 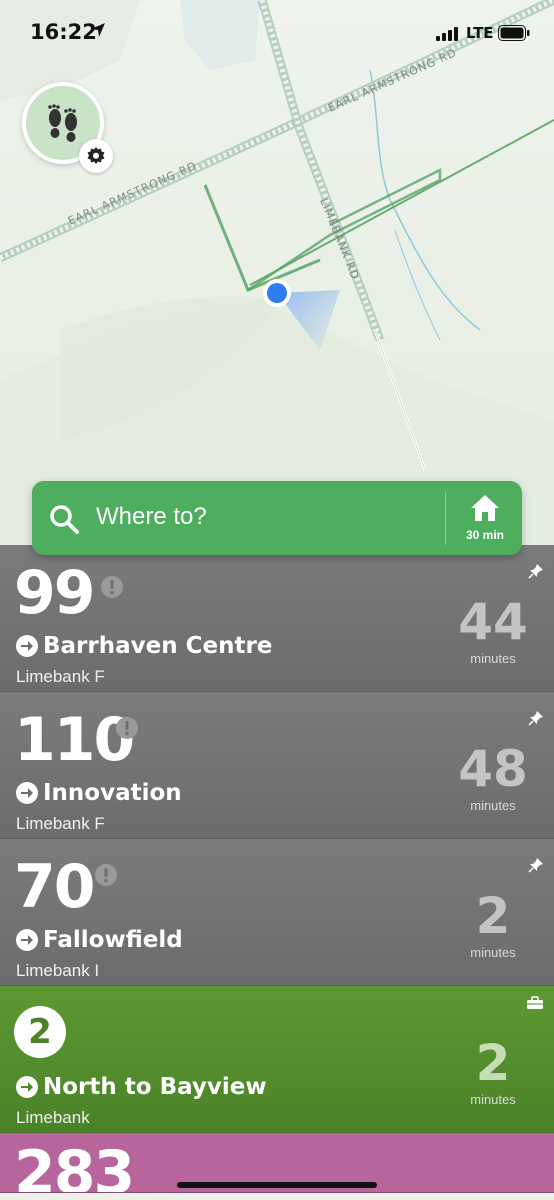 What do you see at coordinates (58, 970) in the screenshot?
I see `stop-label: Limebank I` at bounding box center [58, 970].